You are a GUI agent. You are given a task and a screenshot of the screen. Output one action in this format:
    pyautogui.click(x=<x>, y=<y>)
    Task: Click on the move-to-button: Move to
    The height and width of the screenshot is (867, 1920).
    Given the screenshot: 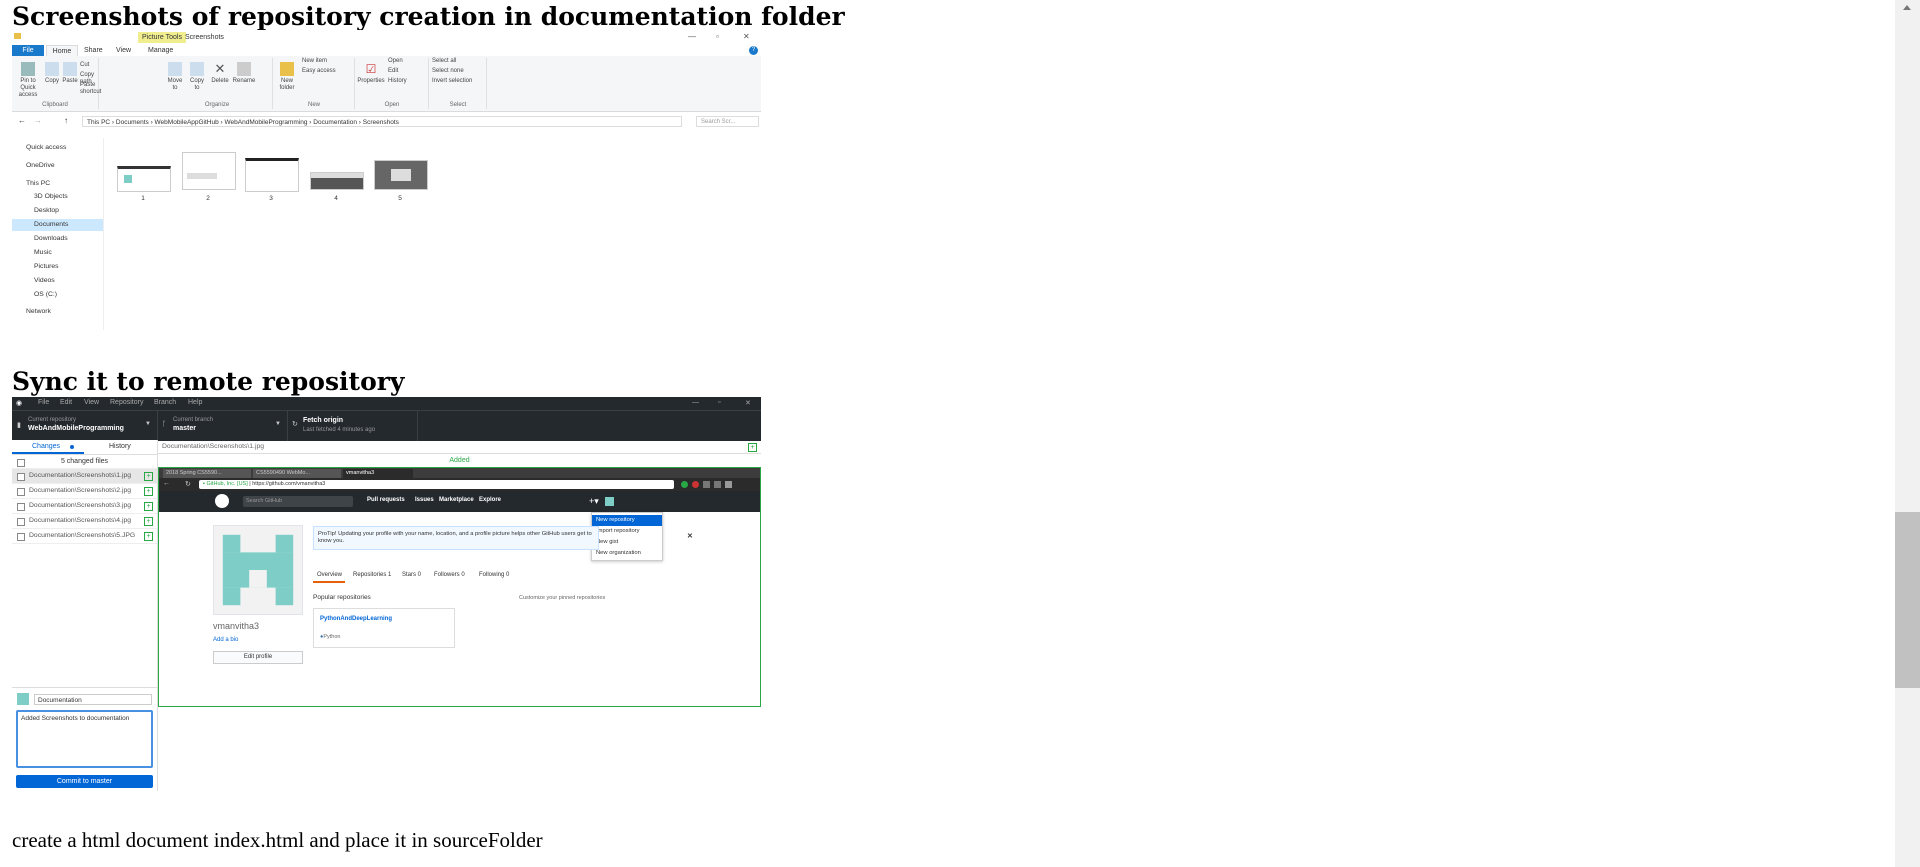 What is the action you would take?
    pyautogui.click(x=175, y=77)
    